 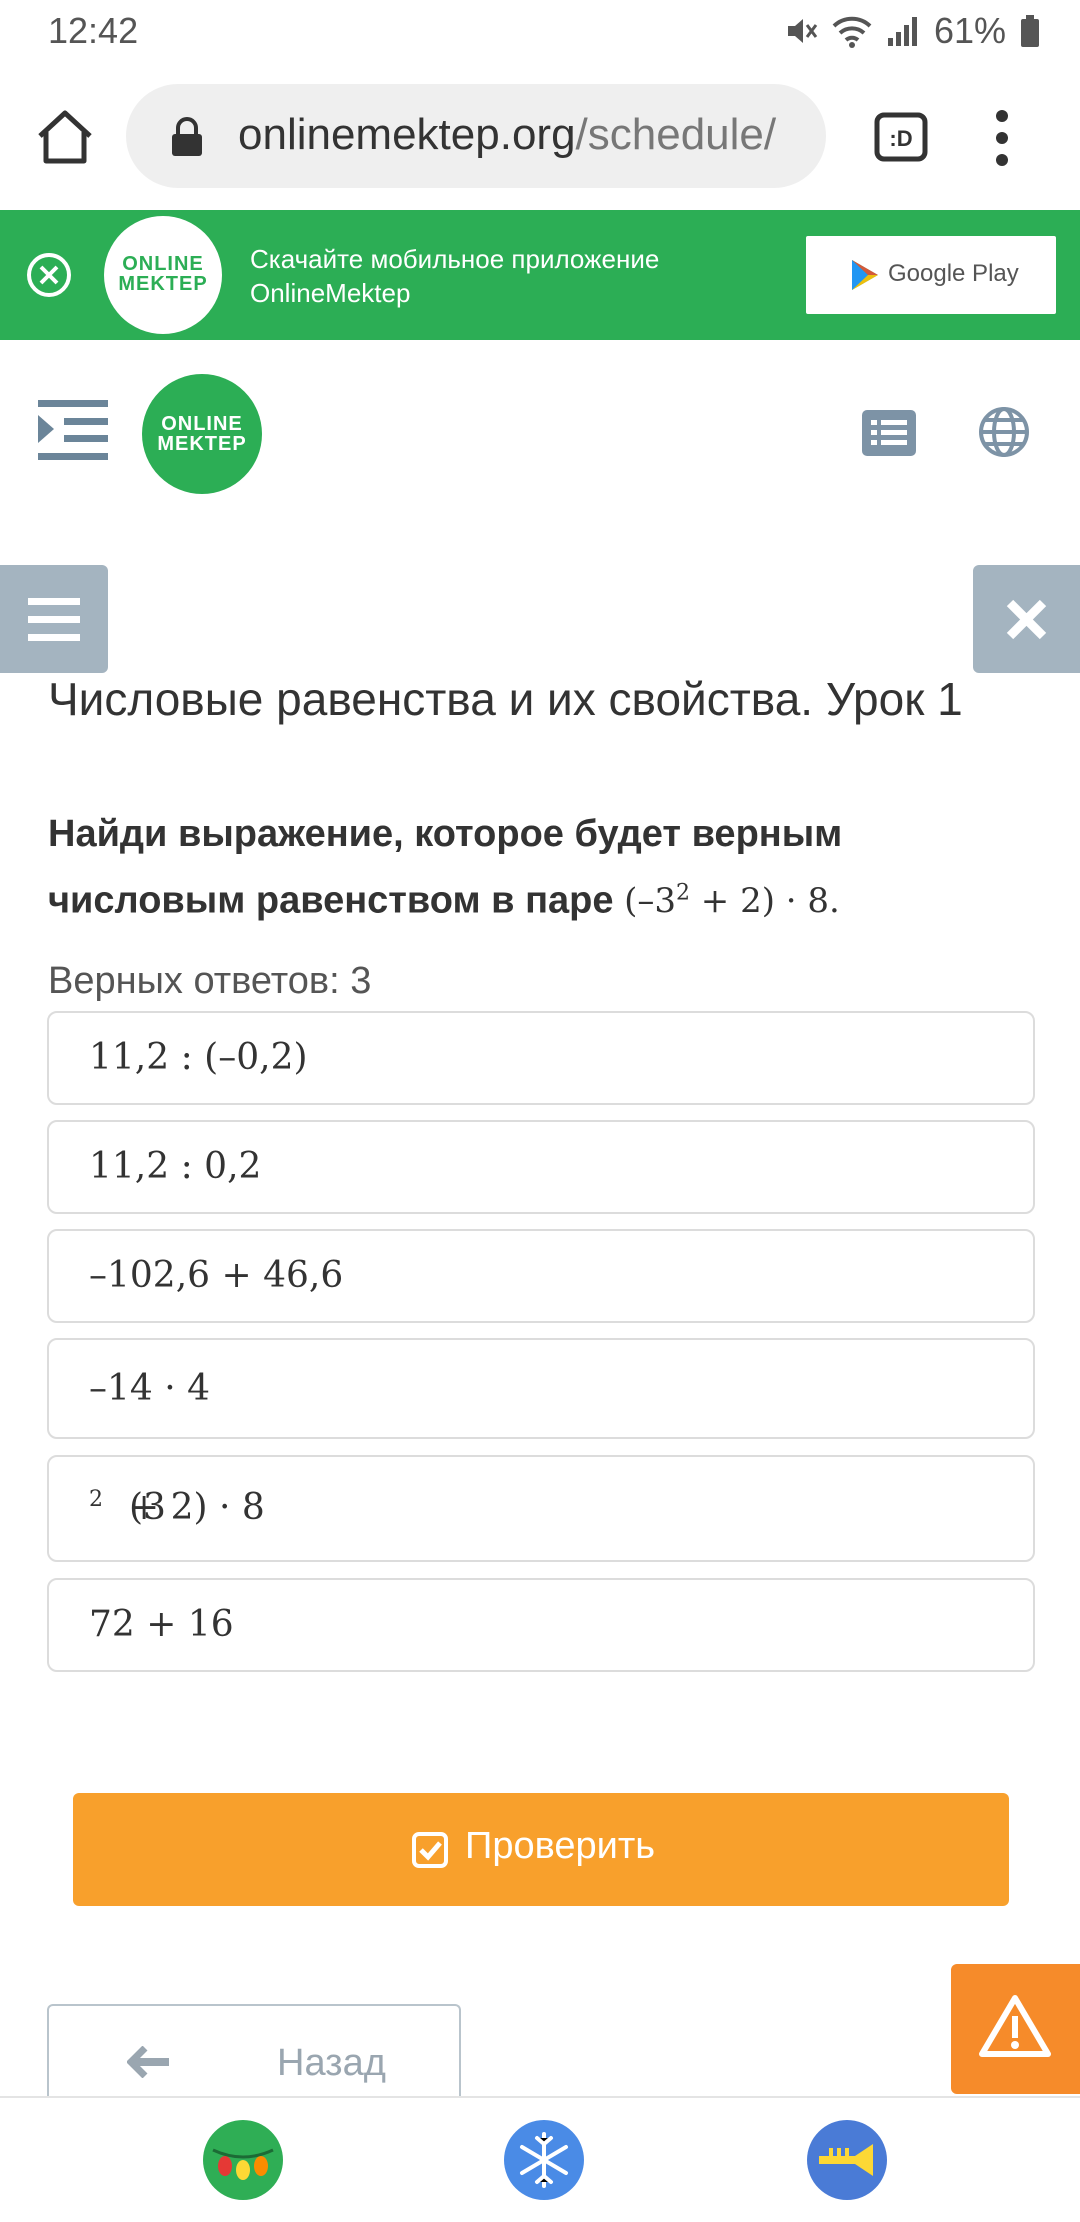 I want to click on check-button-label: Проверить, so click(x=560, y=1846).